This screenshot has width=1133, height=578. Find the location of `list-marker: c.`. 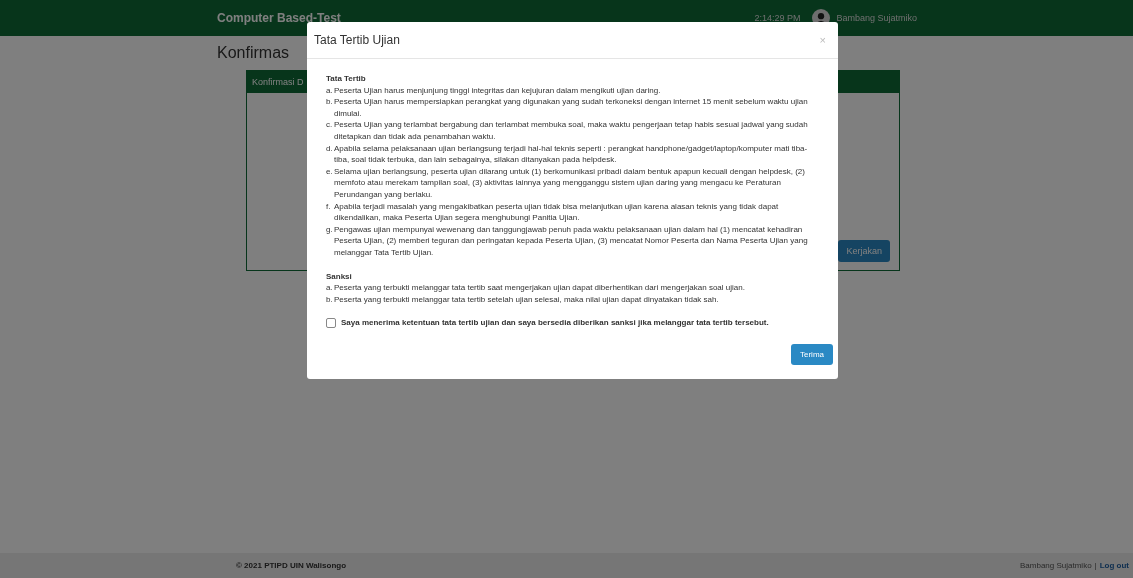

list-marker: c. is located at coordinates (330, 125).